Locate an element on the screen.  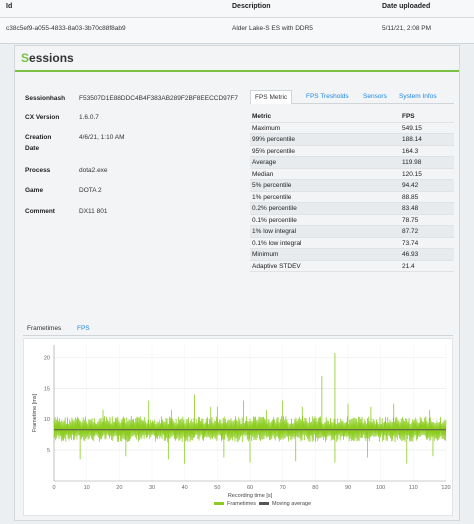
tab-fps-metric: FPS Metric is located at coordinates (271, 97).